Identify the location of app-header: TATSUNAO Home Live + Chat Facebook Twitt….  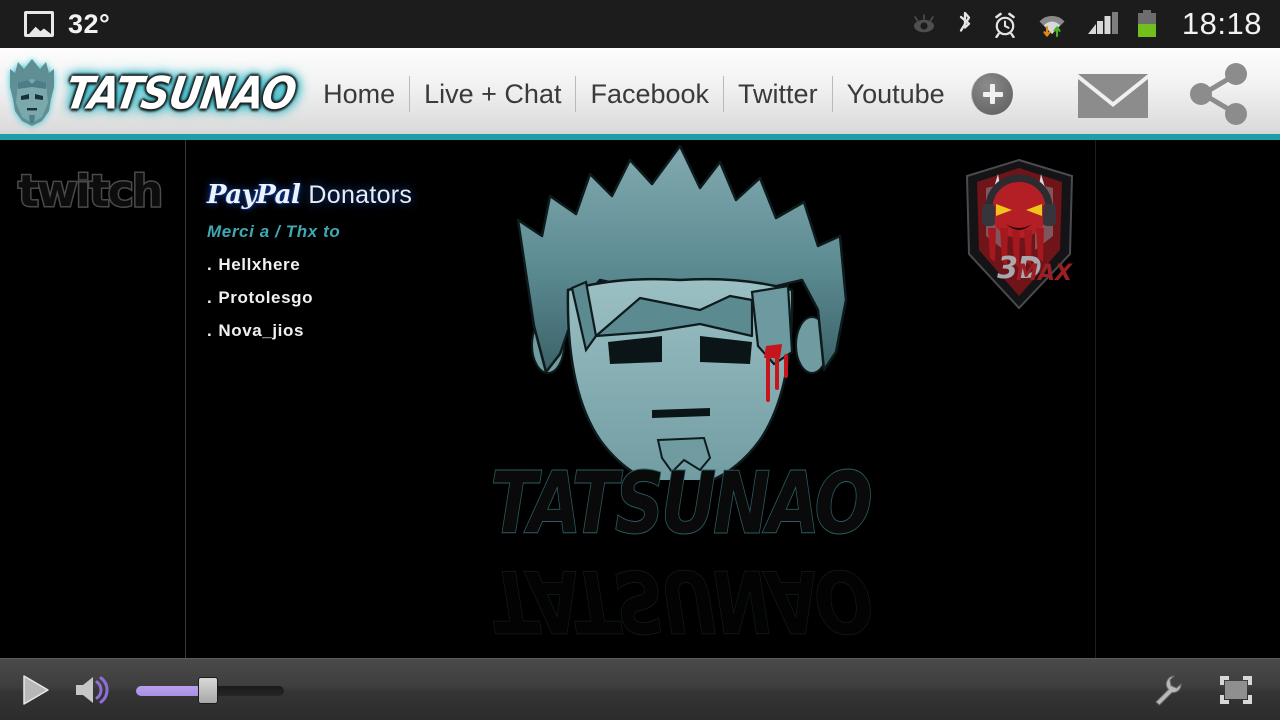
(640, 94).